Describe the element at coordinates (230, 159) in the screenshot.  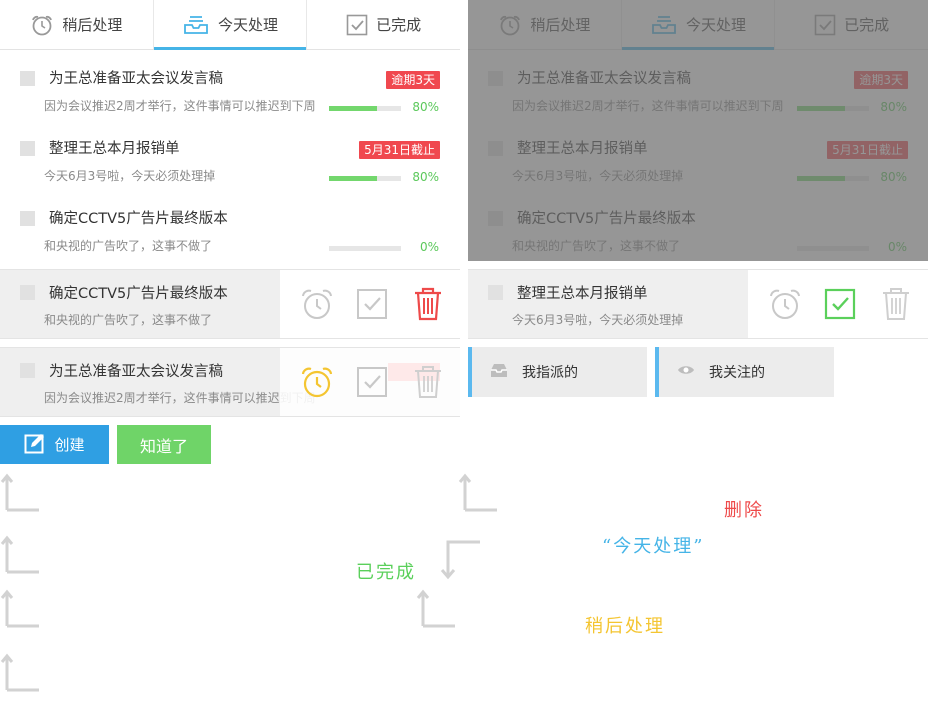
I see `list-item: 整理王总本月报销单 5月31日截止 今天6月3号啦，今天必须处理掉 80%` at that location.